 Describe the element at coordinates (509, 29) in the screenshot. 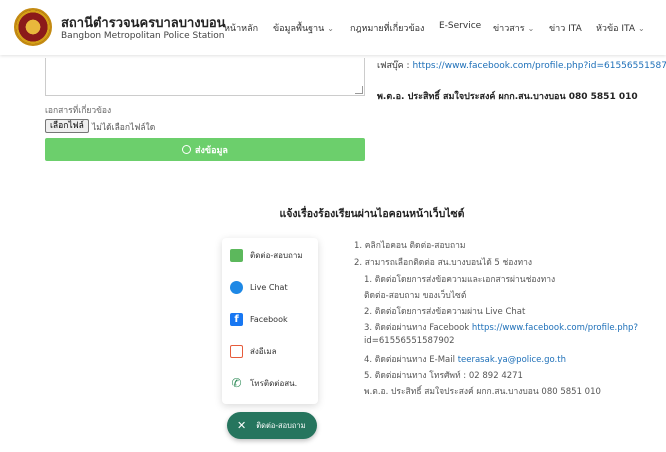

I see `nav-label: ข่าวสาร` at that location.